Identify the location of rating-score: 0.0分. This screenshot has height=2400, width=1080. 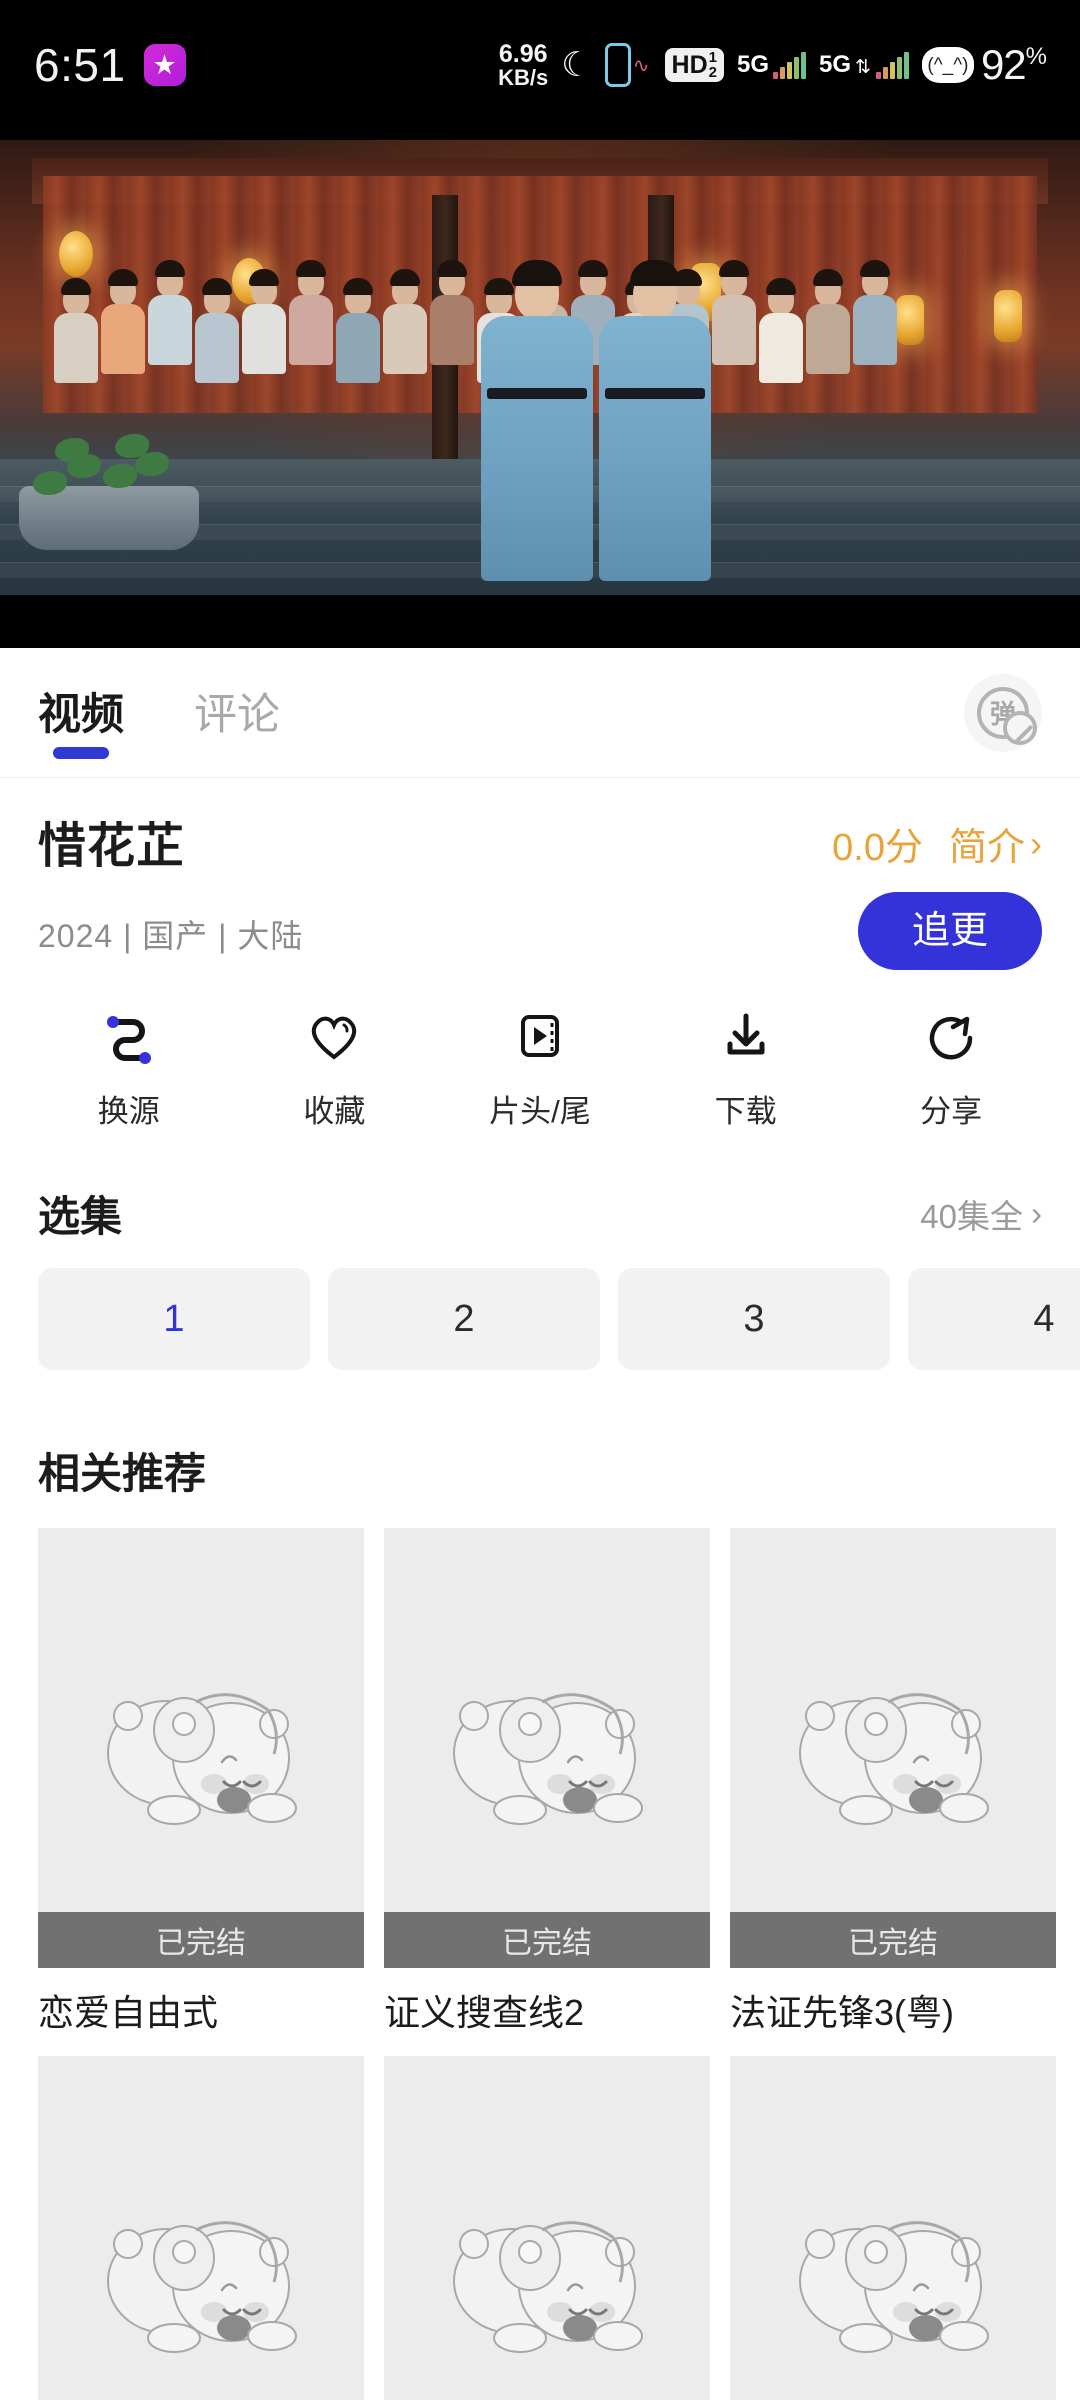
(877, 848).